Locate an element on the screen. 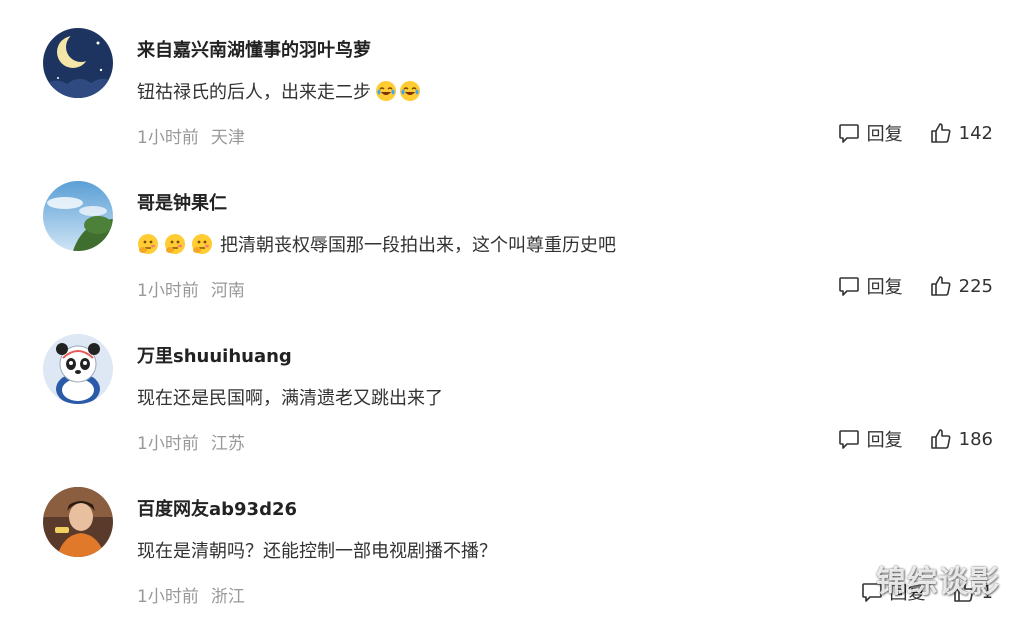 This screenshot has width=1014, height=637. like-button: 225 is located at coordinates (961, 286).